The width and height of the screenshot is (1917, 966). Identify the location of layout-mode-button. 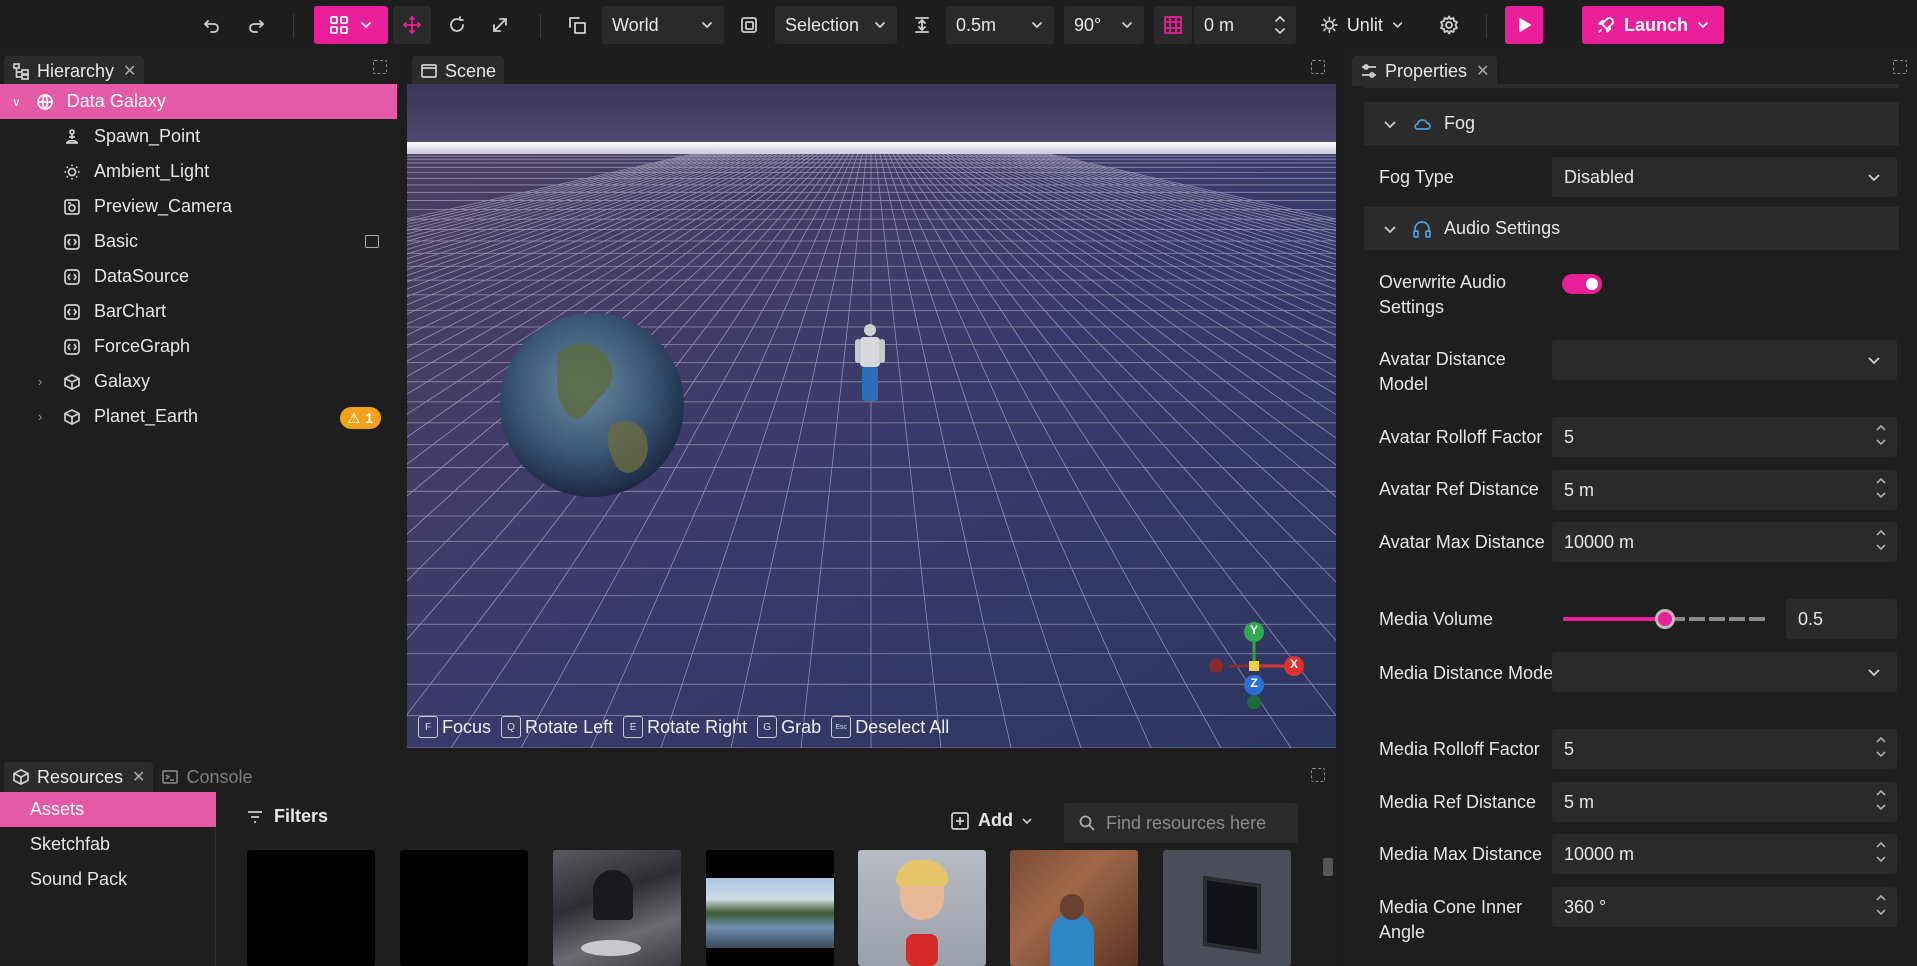
(351, 25).